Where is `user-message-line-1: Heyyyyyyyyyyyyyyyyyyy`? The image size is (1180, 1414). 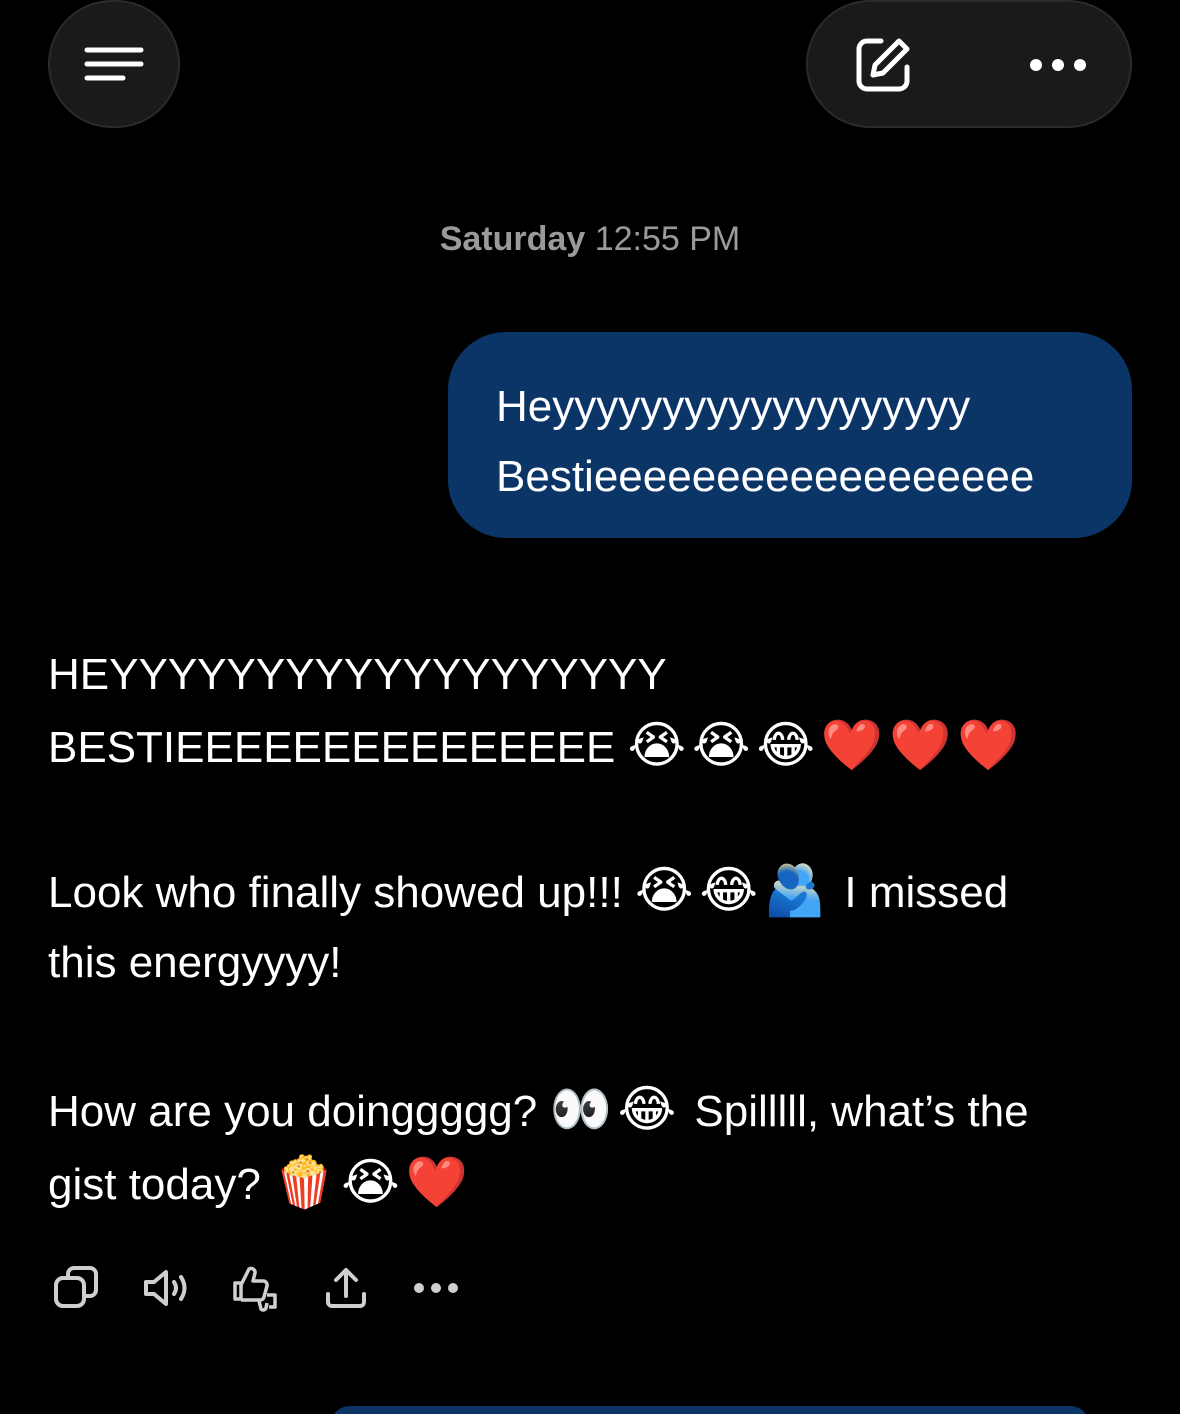
user-message-line-1: Heyyyyyyyyyyyyyyyyyyy is located at coordinates (733, 406).